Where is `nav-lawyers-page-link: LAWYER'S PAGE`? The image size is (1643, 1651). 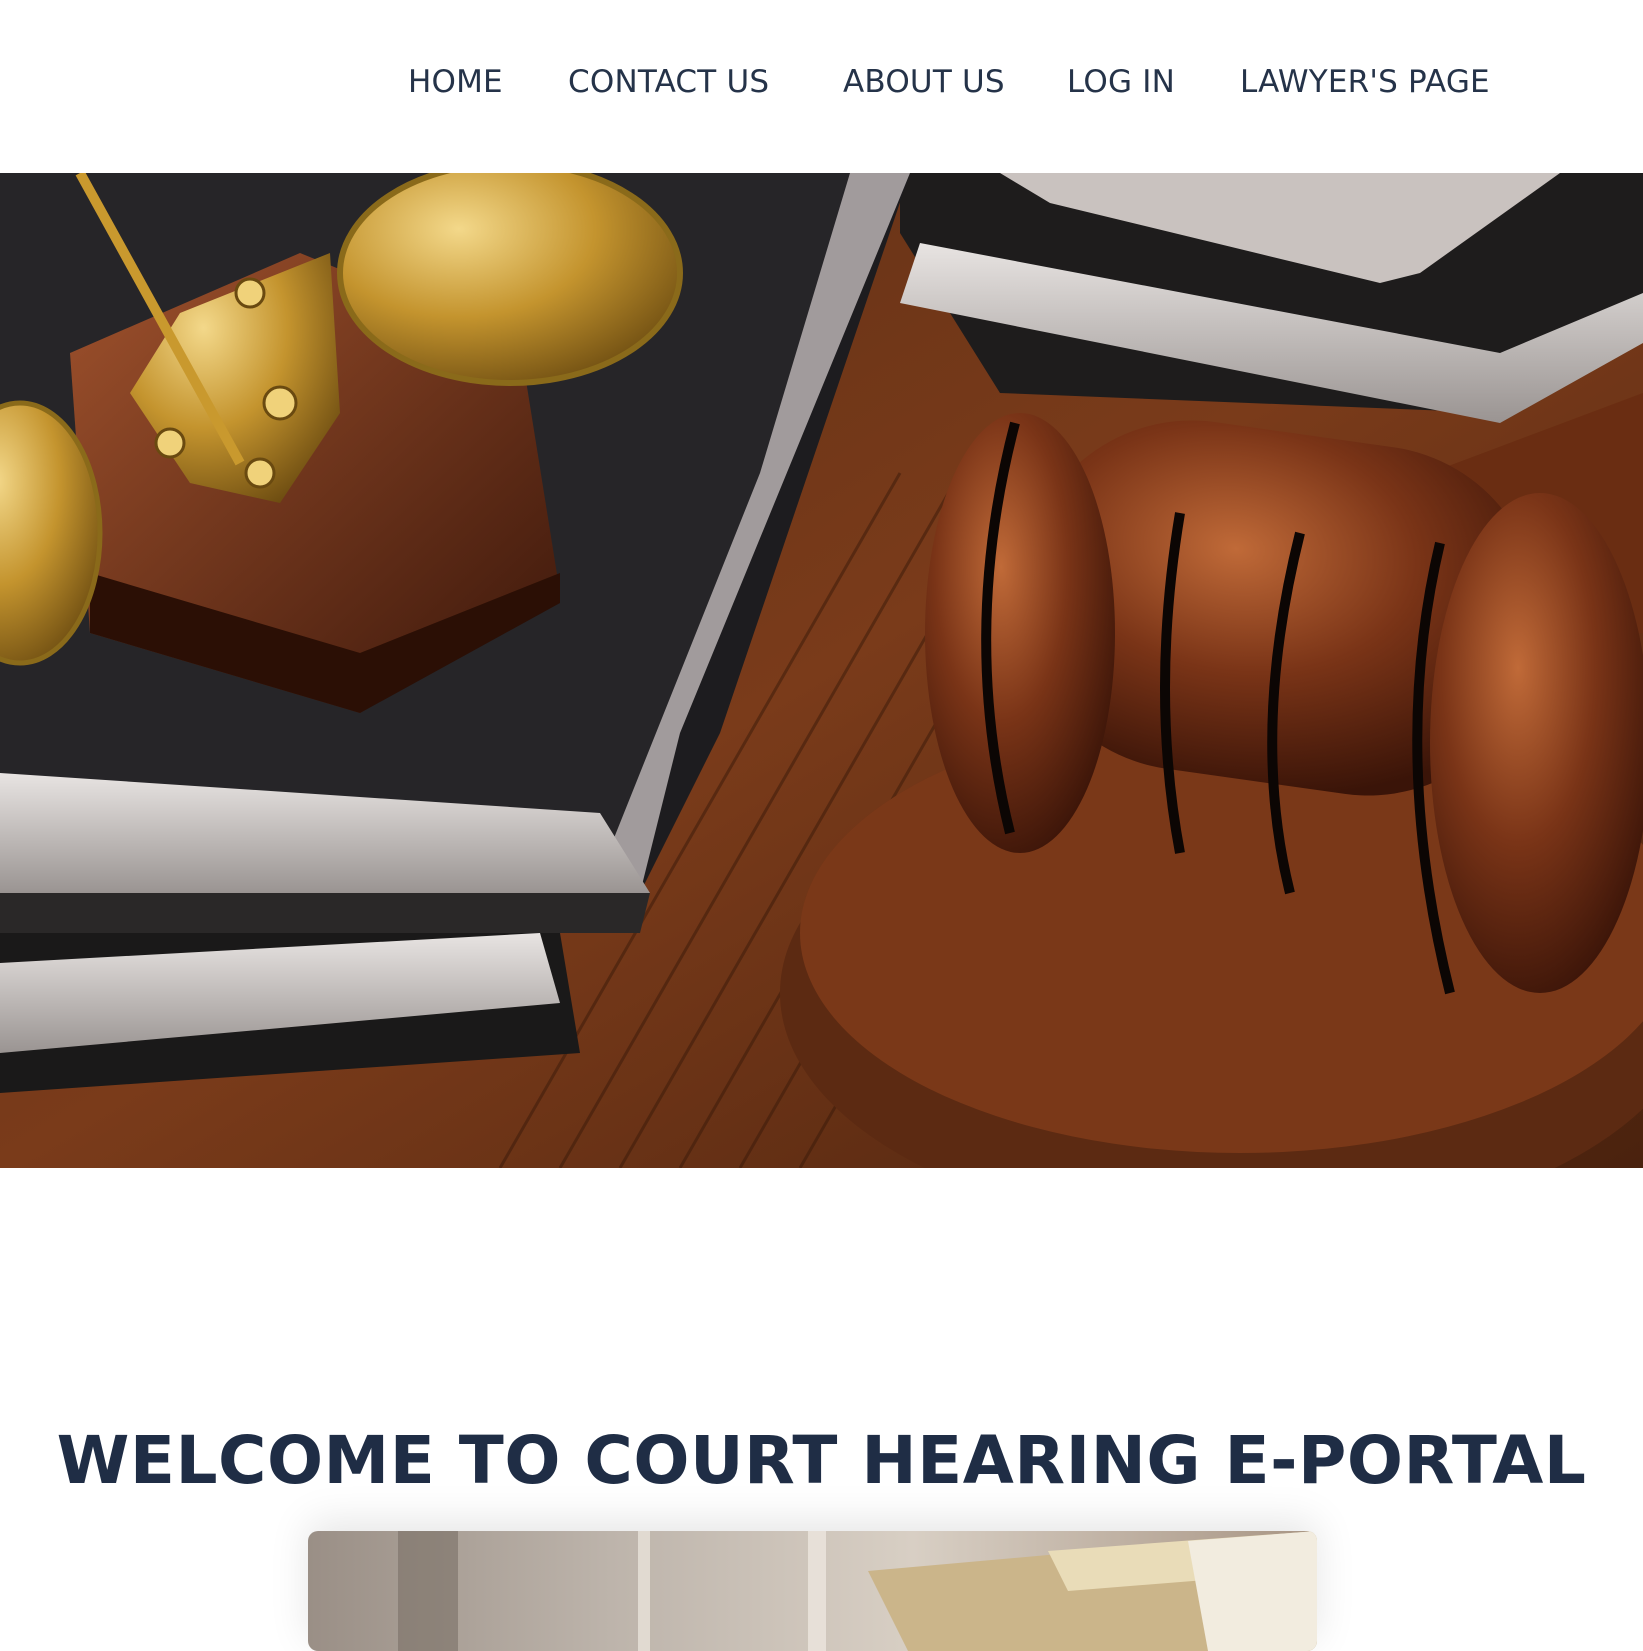 nav-lawyers-page-link: LAWYER'S PAGE is located at coordinates (1365, 82).